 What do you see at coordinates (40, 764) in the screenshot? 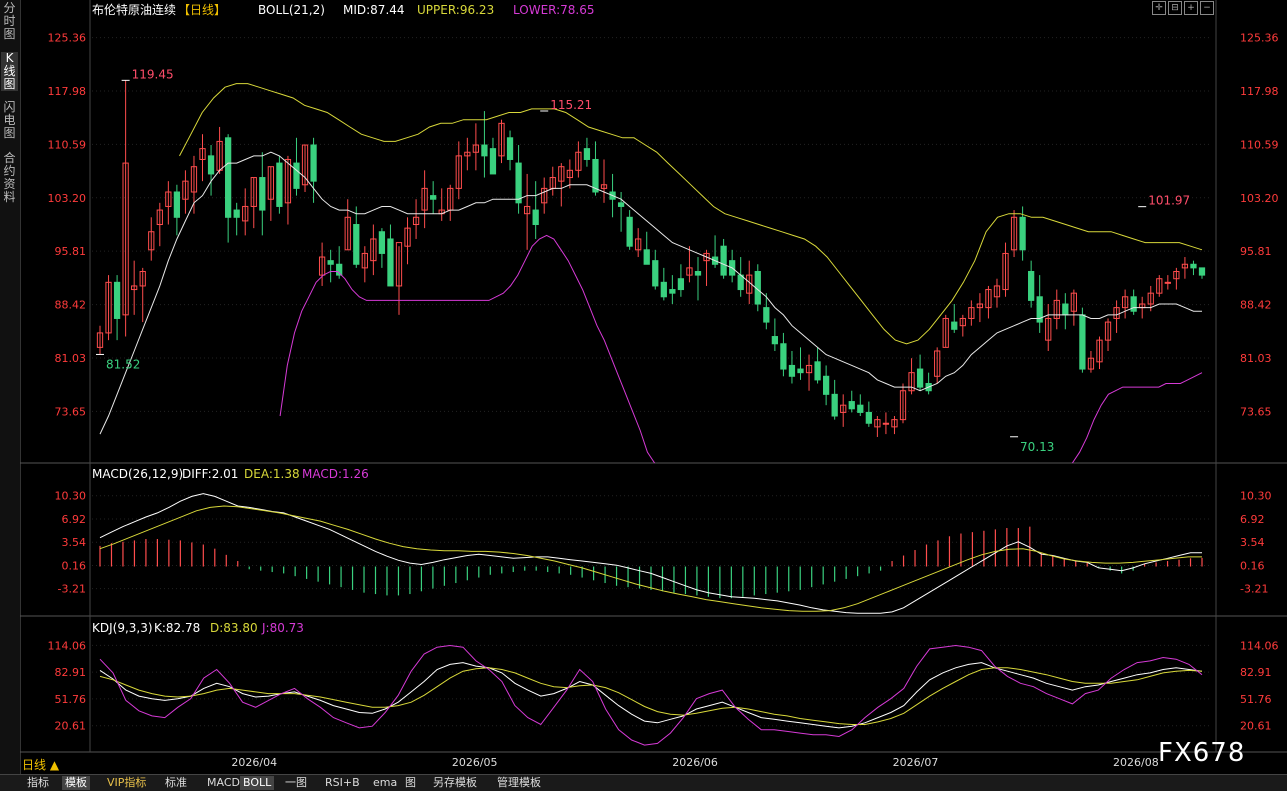
I see `period-label: 日线 ▲` at bounding box center [40, 764].